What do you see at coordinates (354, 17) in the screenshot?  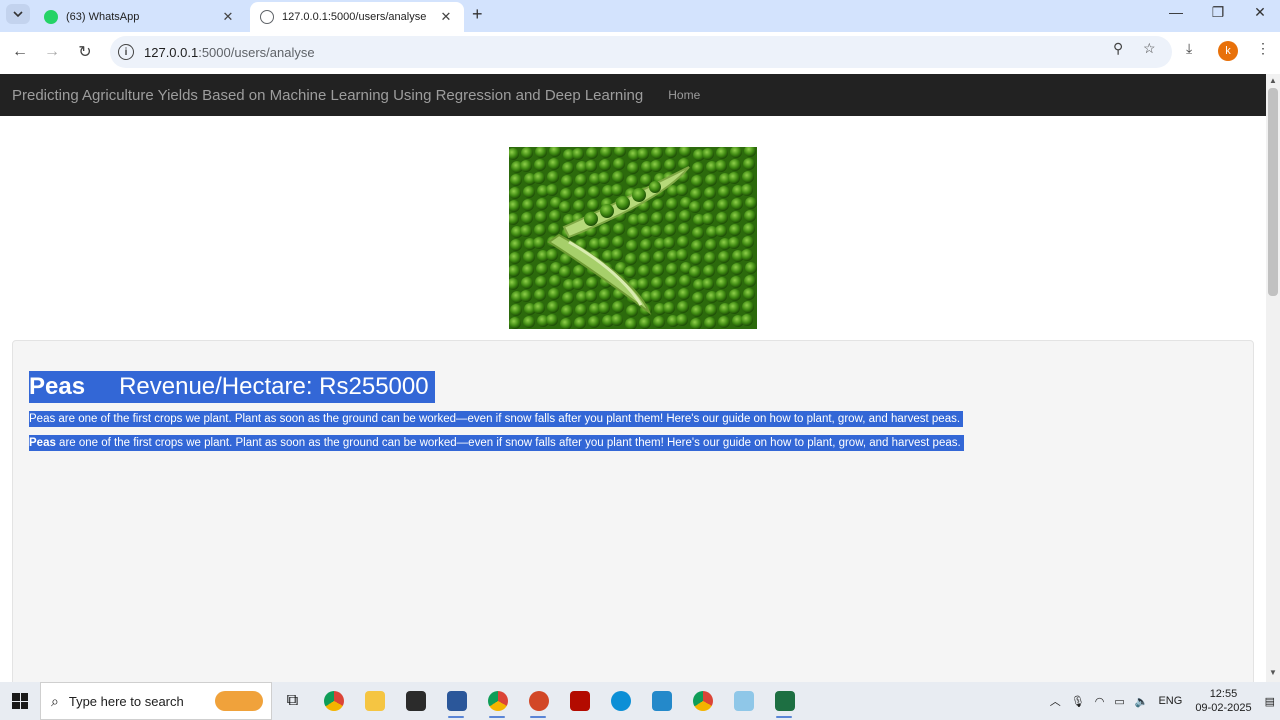 I see `tab-title: 127.0.0.1:5000/users/analyse` at bounding box center [354, 17].